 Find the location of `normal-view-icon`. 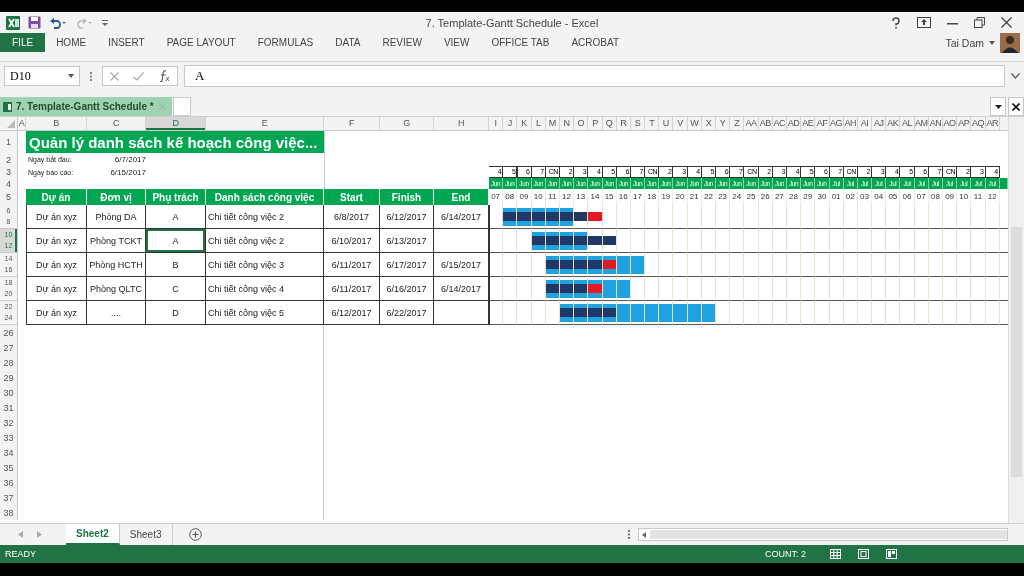

normal-view-icon is located at coordinates (835, 554).